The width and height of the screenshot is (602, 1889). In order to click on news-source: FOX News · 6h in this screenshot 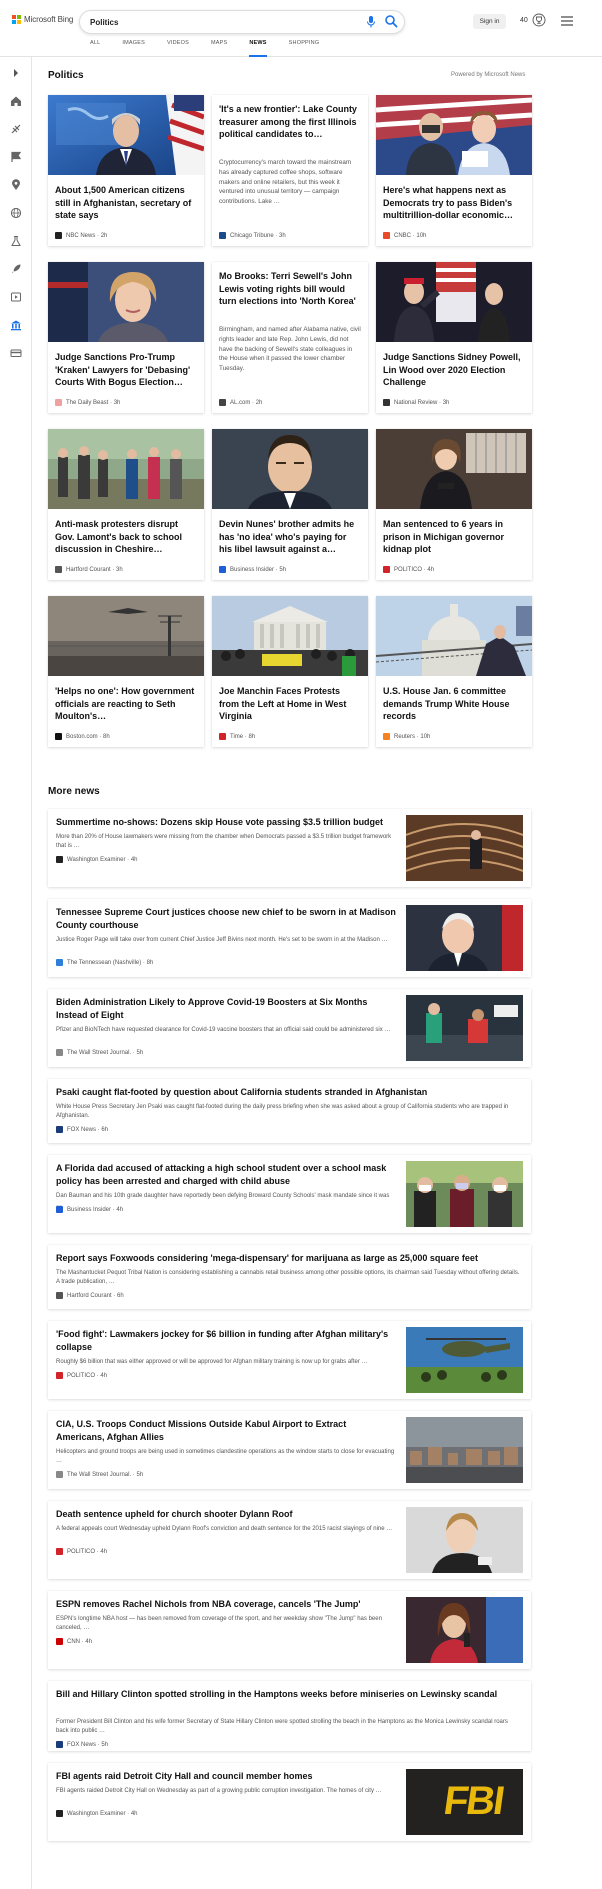, I will do `click(82, 1129)`.